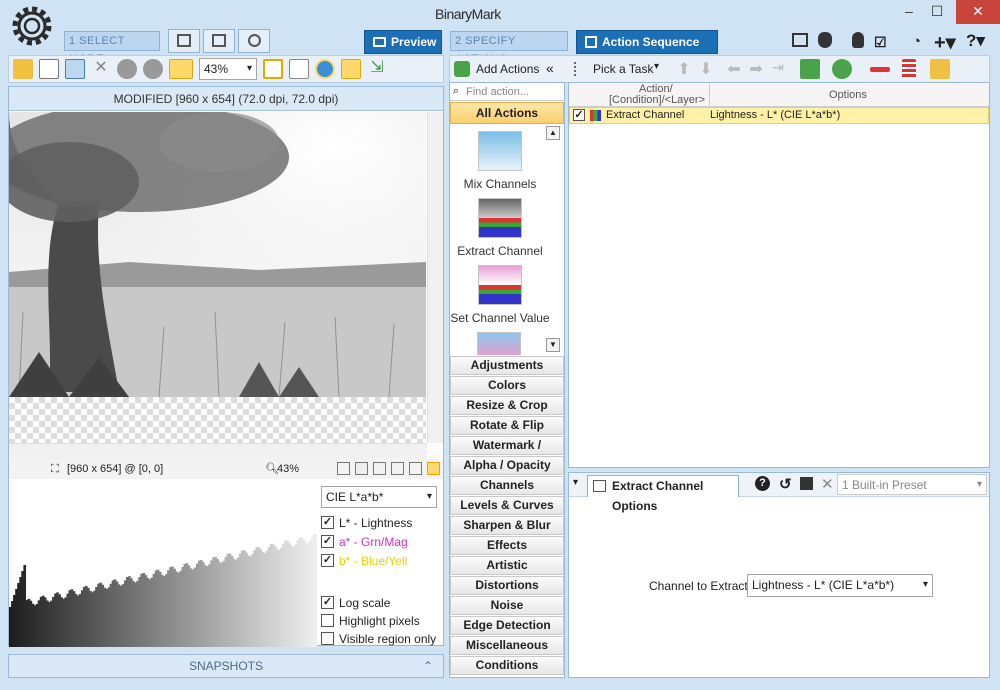  What do you see at coordinates (880, 69) in the screenshot?
I see `remove-icon` at bounding box center [880, 69].